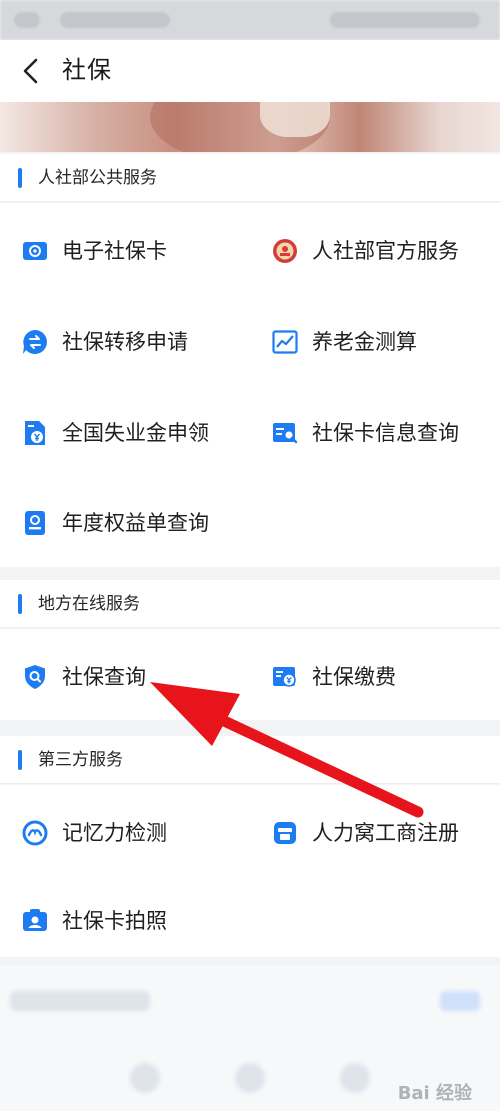 The image size is (500, 1111). Describe the element at coordinates (250, 760) in the screenshot. I see `section-header-third-party: 第三方服务` at that location.